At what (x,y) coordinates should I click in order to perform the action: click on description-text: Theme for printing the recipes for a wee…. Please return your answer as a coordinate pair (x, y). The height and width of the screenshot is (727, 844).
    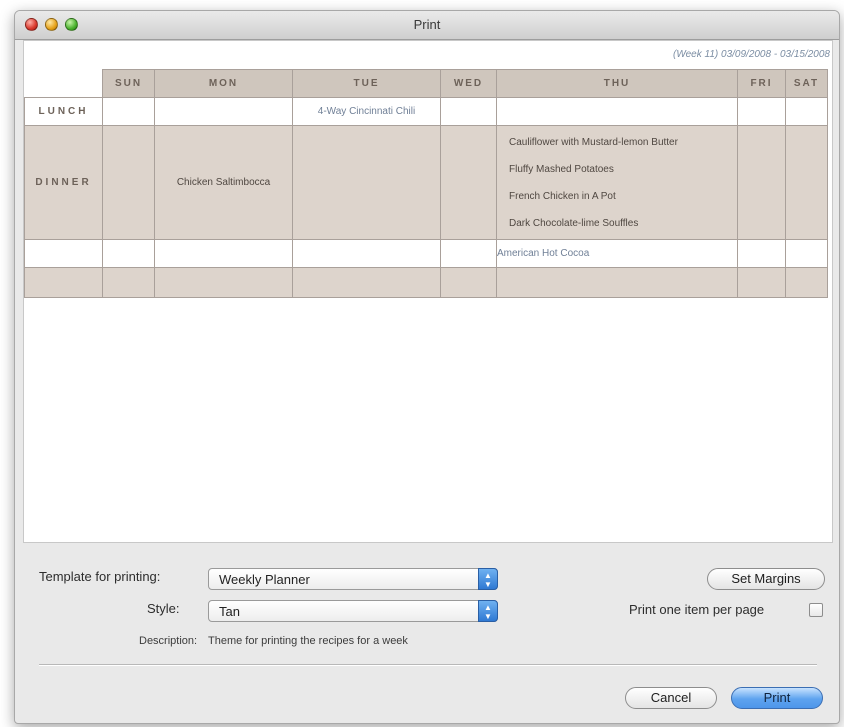
    Looking at the image, I should click on (308, 641).